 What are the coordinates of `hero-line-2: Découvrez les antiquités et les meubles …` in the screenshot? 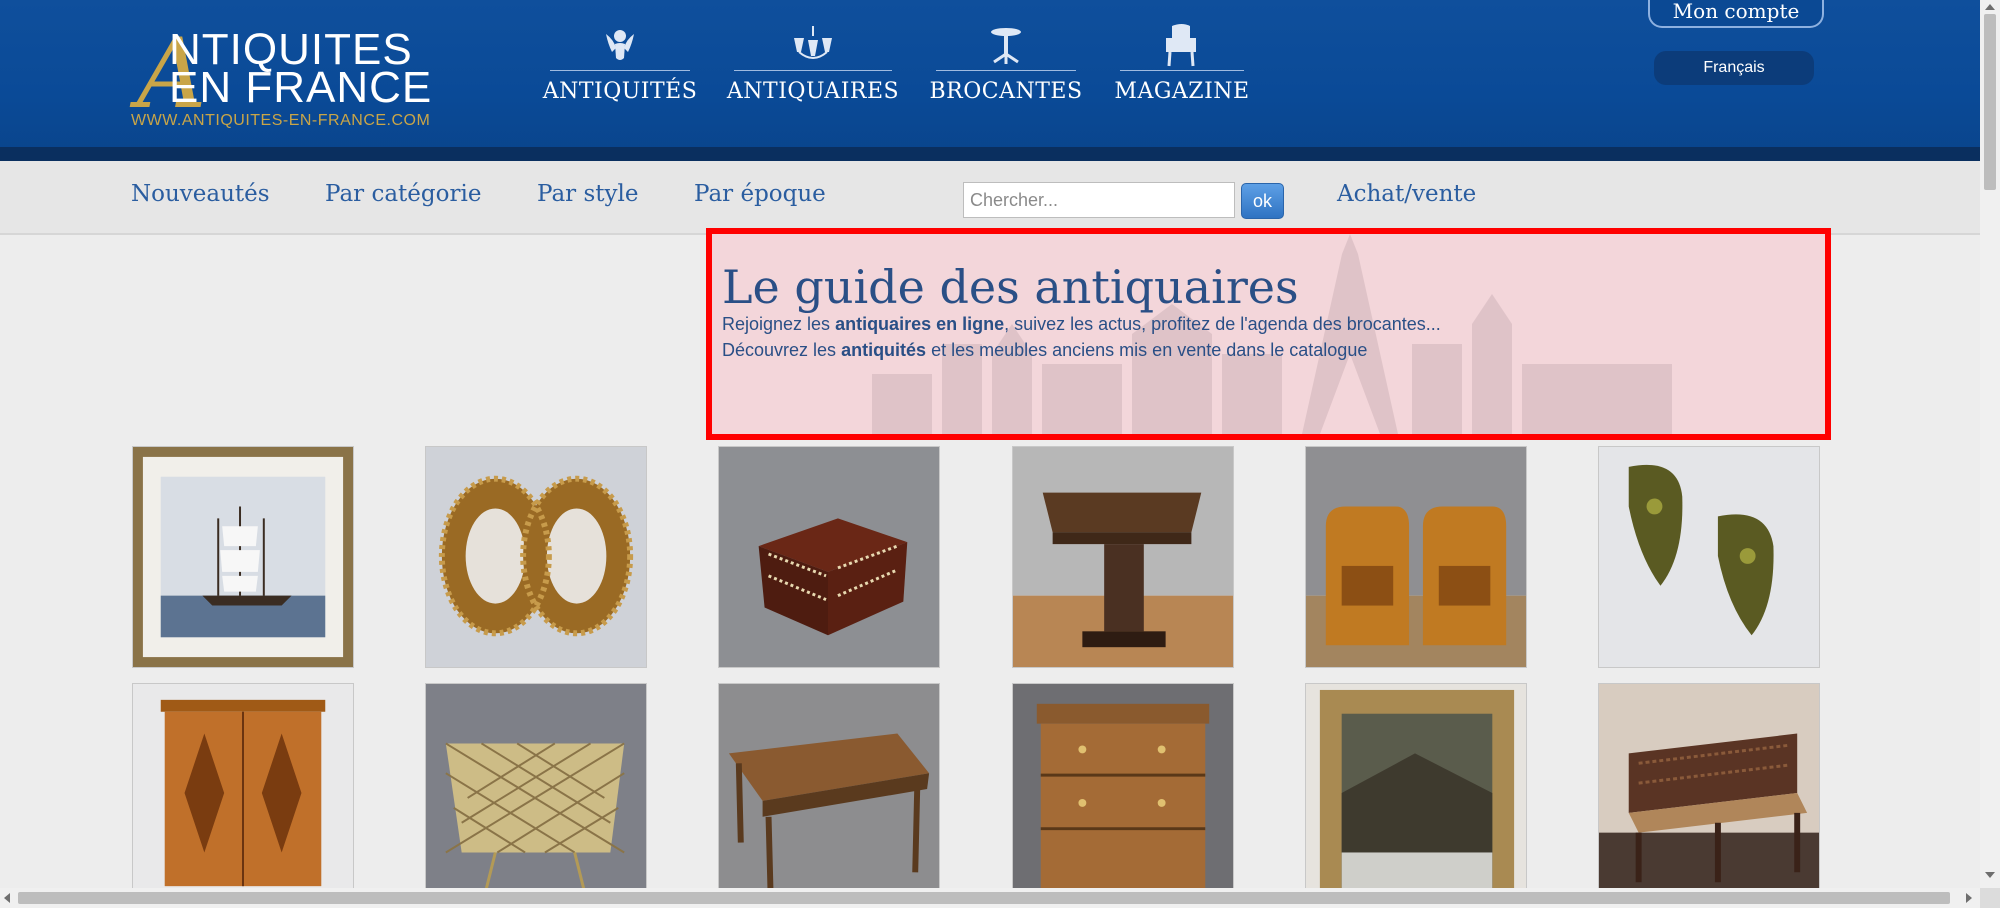 It's located at (1044, 350).